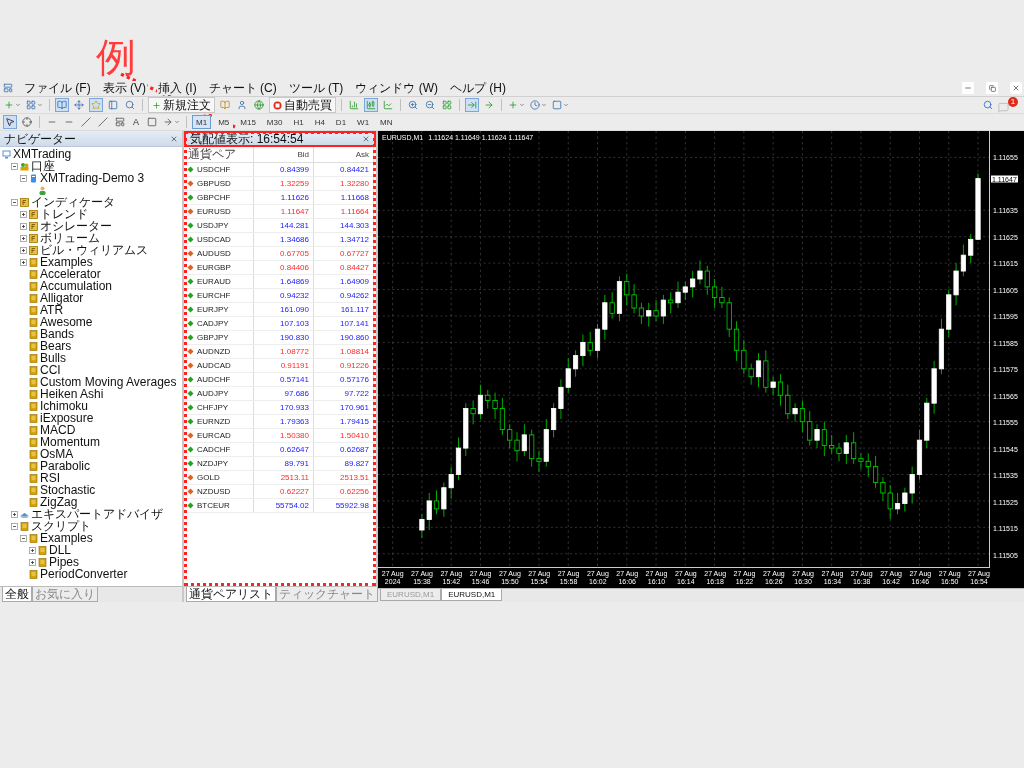 The width and height of the screenshot is (1024, 768). Describe the element at coordinates (214, 379) in the screenshot. I see `symbol-name: AUDCHF` at that location.